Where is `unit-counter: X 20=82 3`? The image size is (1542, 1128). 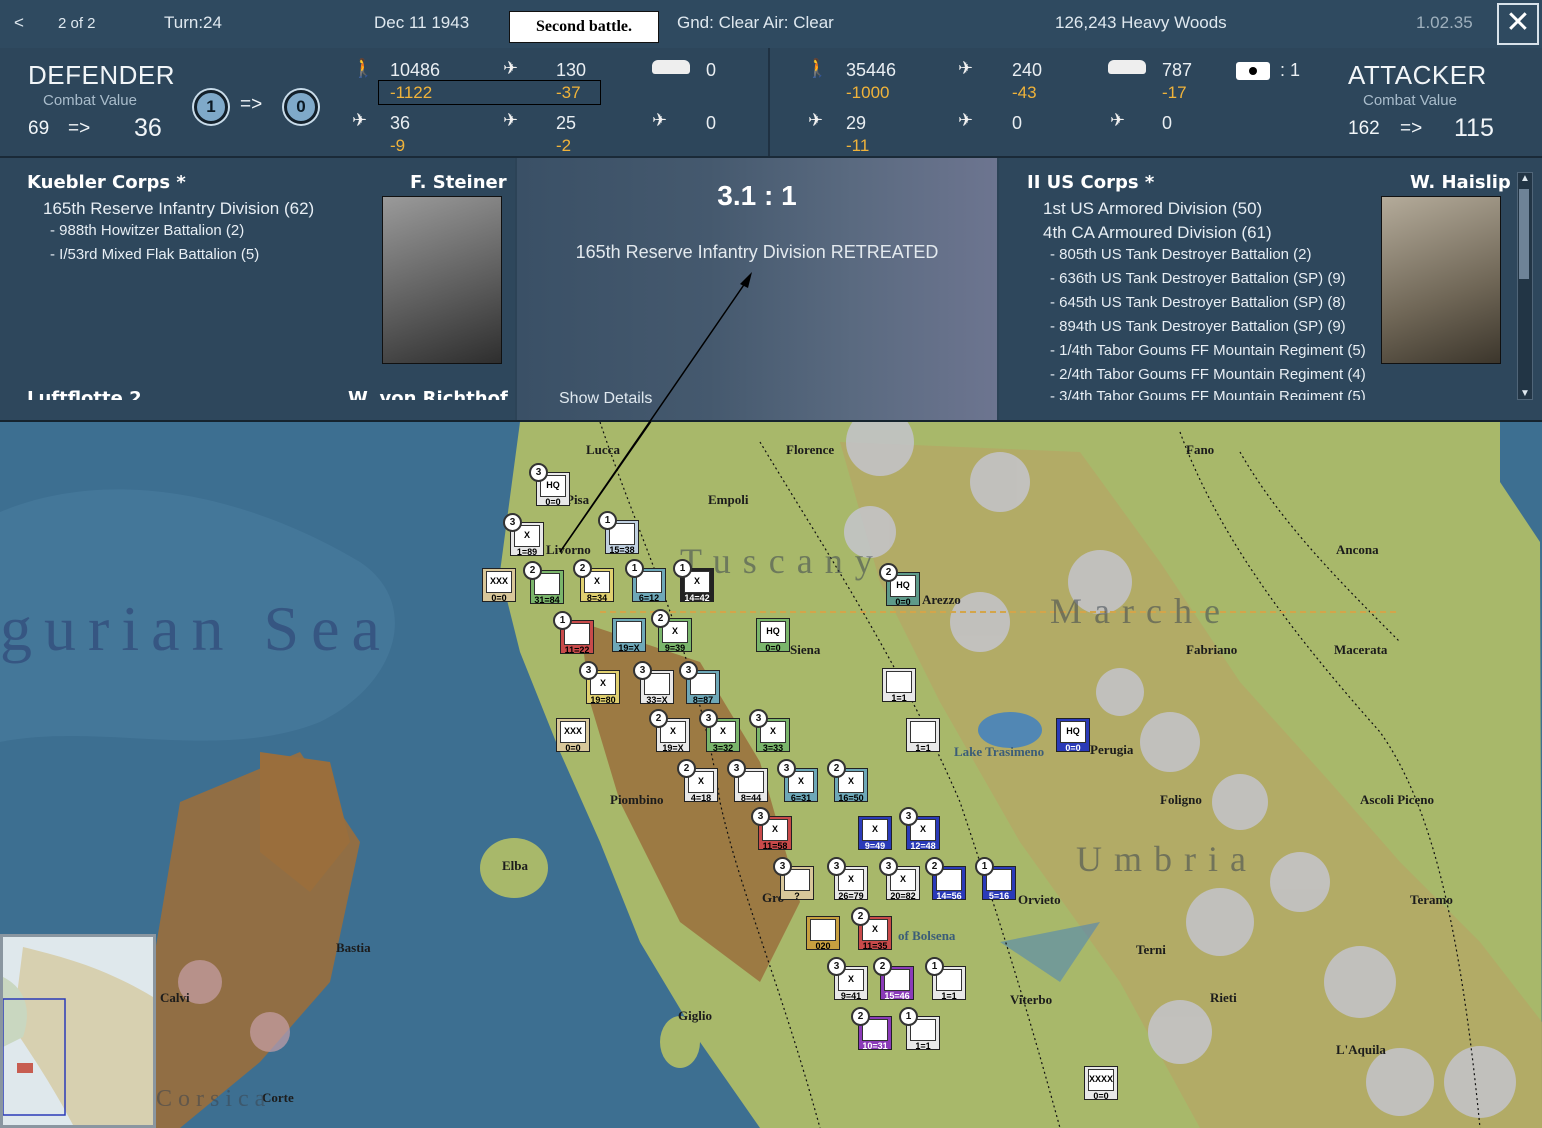
unit-counter: X 20=82 3 is located at coordinates (899, 879).